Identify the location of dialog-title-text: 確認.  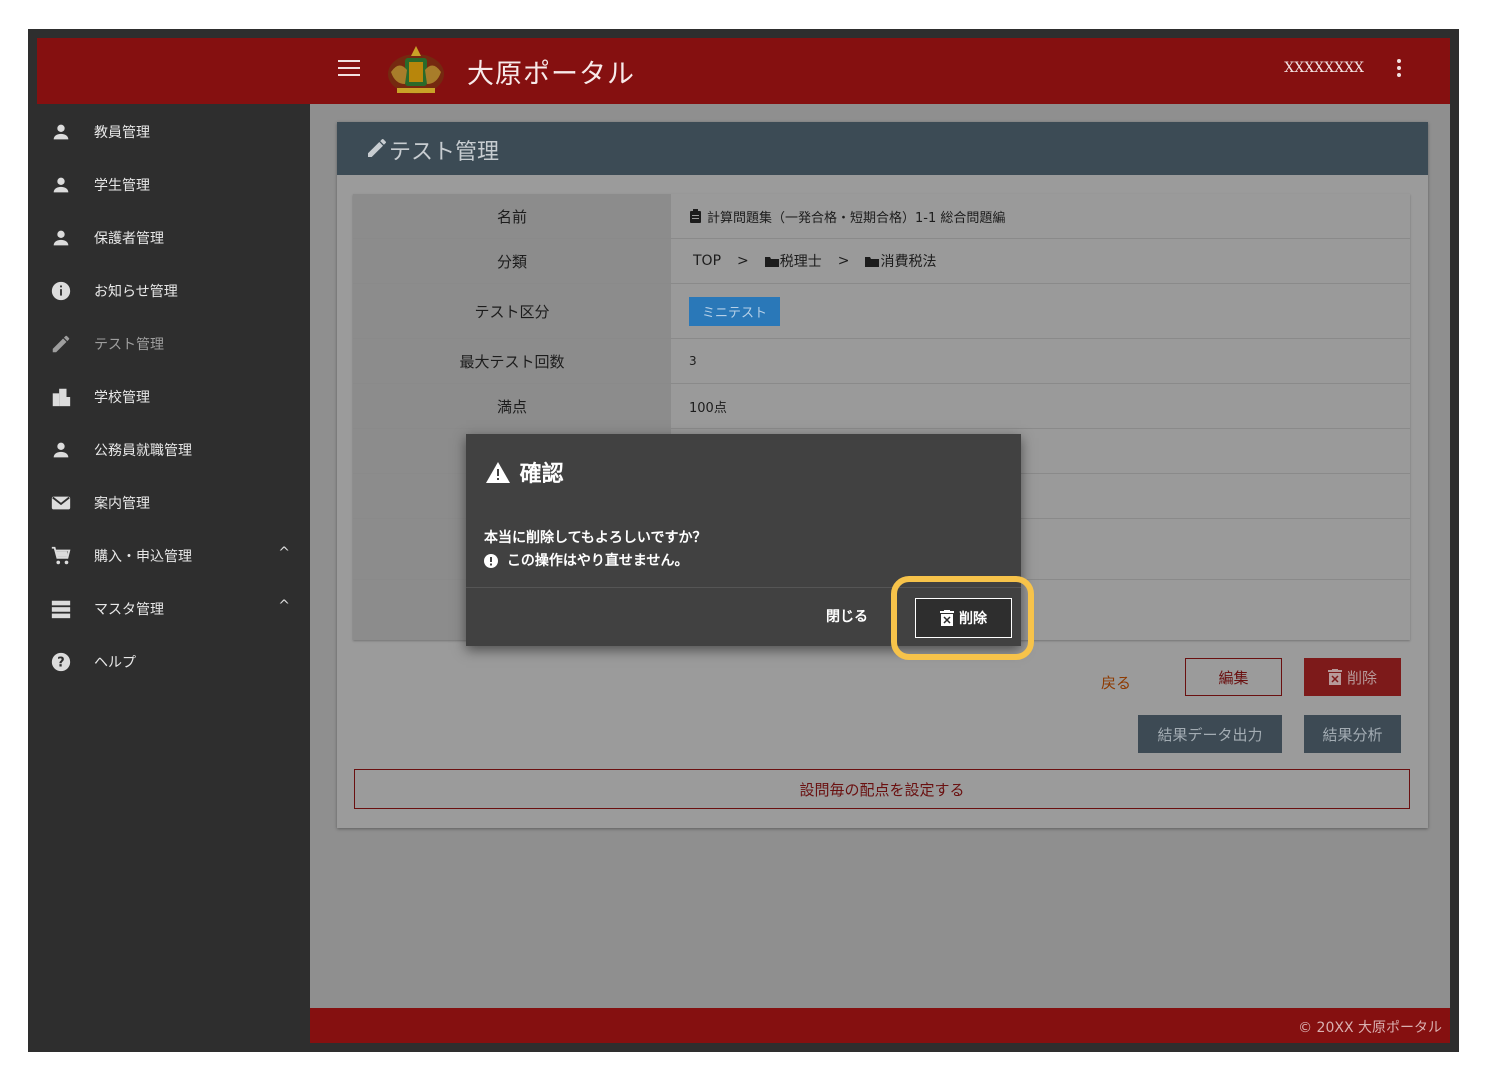
(541, 474).